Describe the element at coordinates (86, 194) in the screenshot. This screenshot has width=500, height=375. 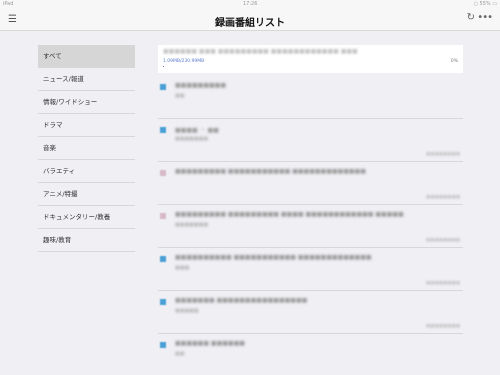
I see `category-anime: アニメ/特撮` at that location.